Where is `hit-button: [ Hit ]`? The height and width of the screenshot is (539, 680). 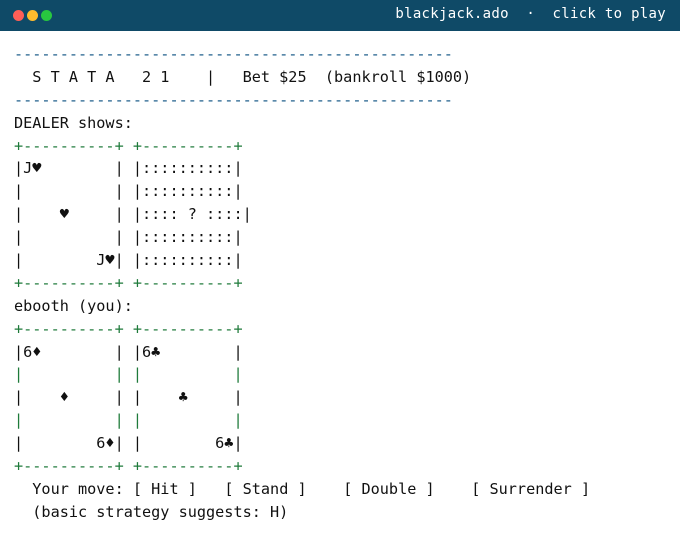
hit-button: [ Hit ] is located at coordinates (165, 489).